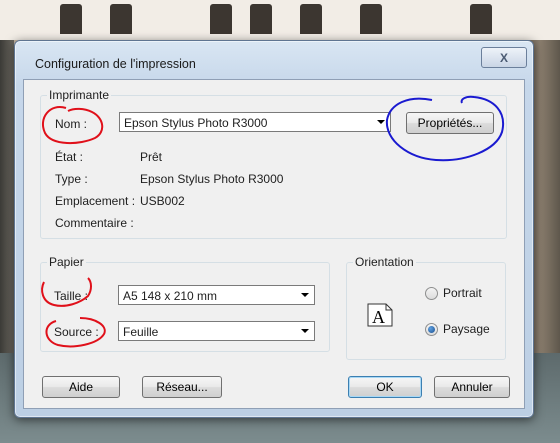 This screenshot has height=443, width=560. Describe the element at coordinates (384, 262) in the screenshot. I see `orientation-group-label: Orientation` at that location.